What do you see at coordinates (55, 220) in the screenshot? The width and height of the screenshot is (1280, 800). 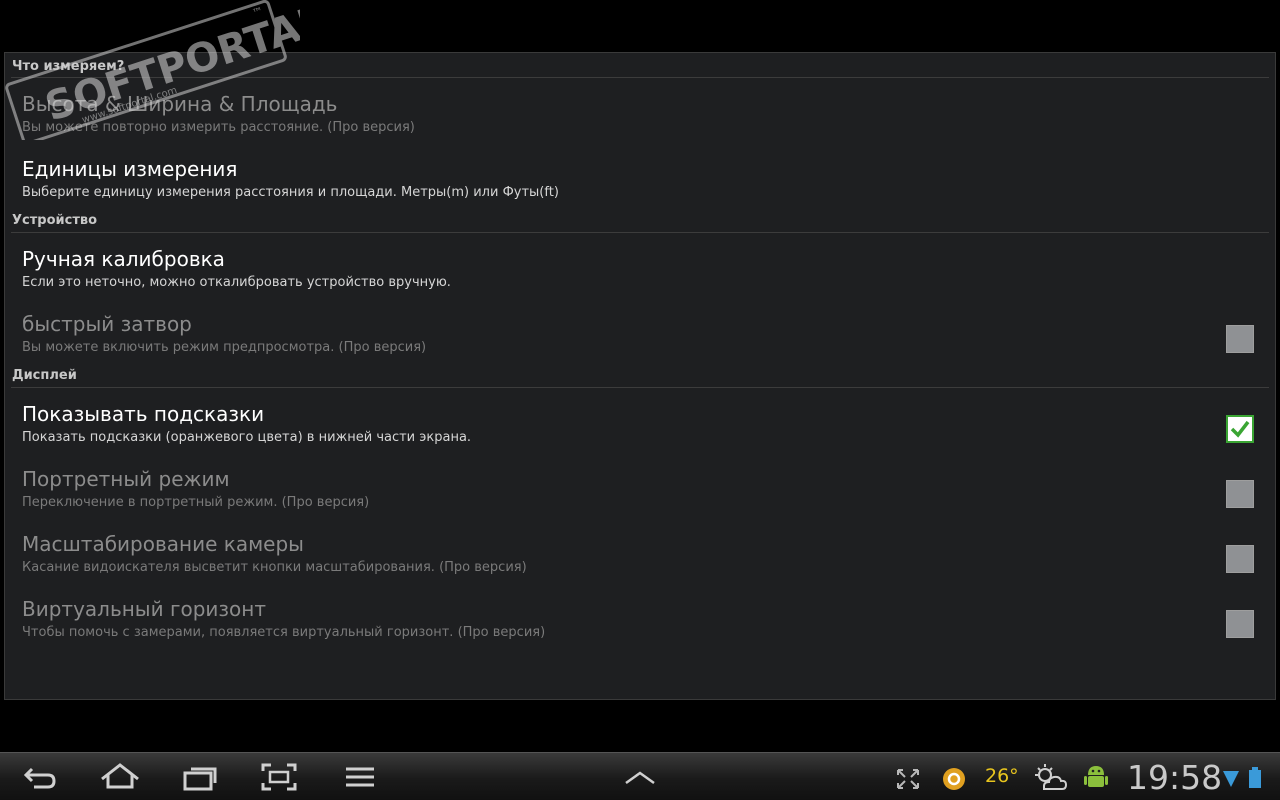 I see `section-header-device: Устройство` at bounding box center [55, 220].